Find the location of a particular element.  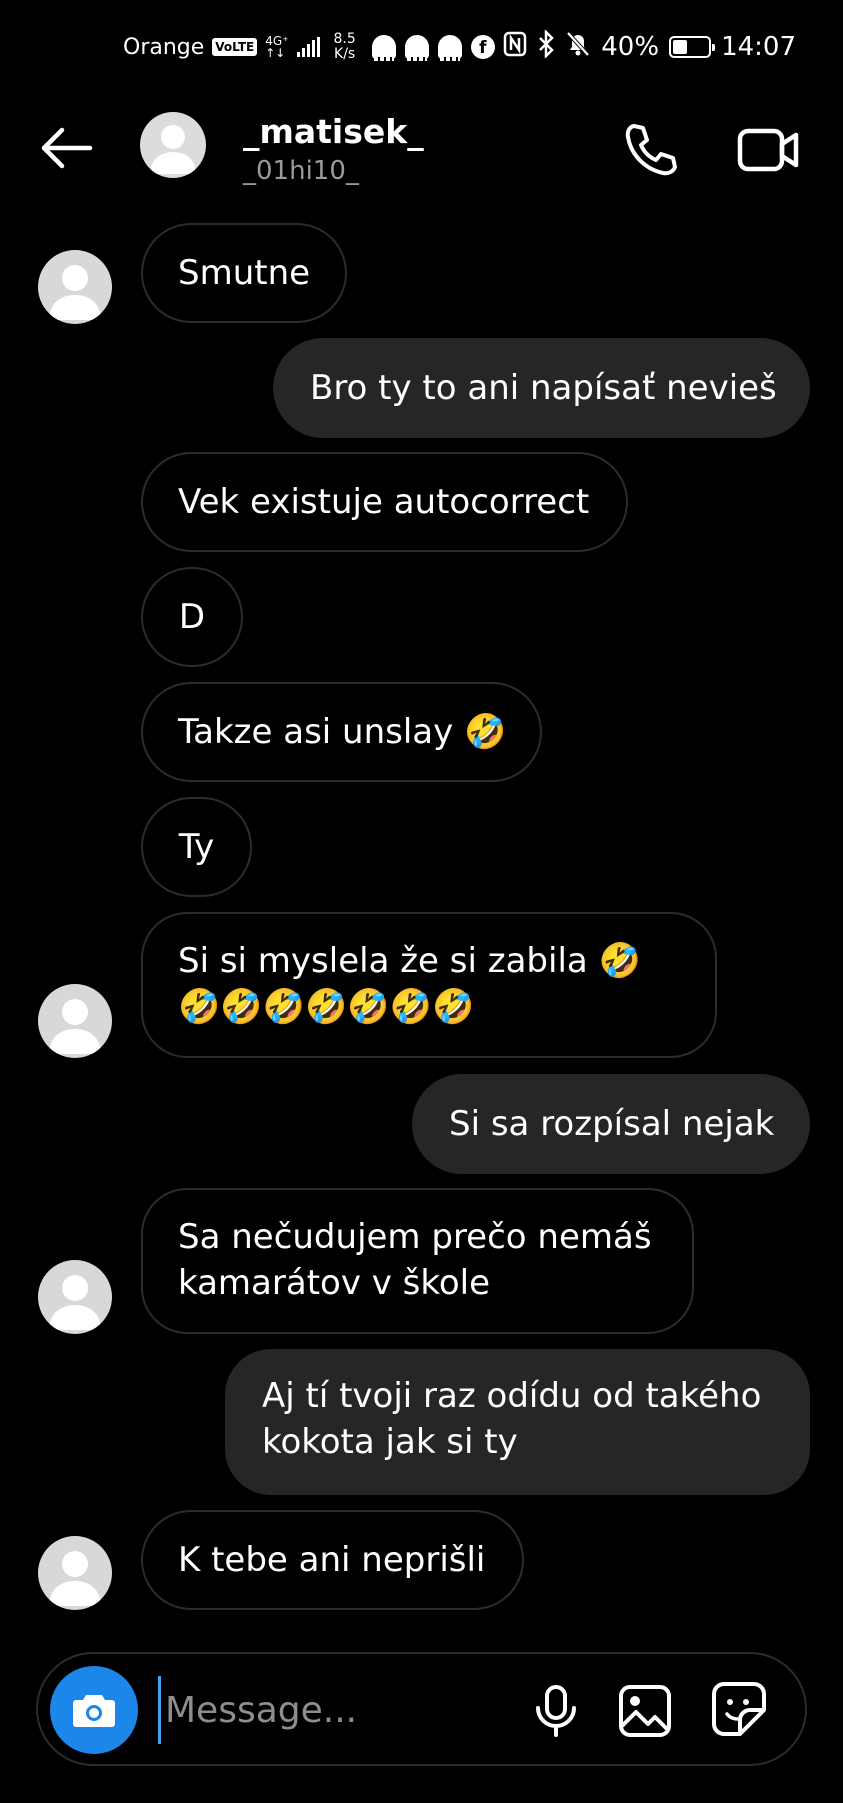

battery-level is located at coordinates (680, 47).